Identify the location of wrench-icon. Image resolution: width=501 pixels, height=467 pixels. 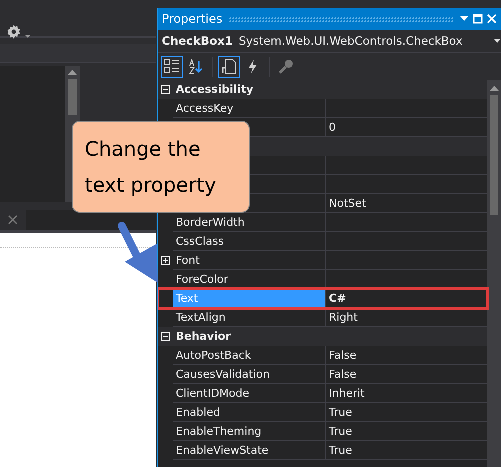
(286, 66).